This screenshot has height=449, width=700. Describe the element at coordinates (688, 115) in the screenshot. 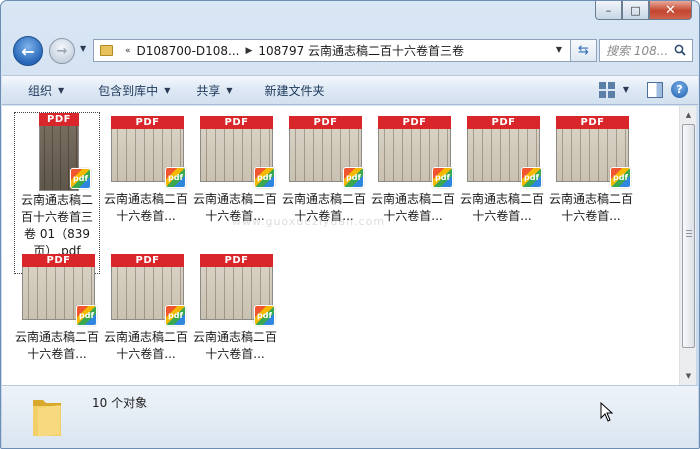

I see `scroll-up-button: ▲` at that location.